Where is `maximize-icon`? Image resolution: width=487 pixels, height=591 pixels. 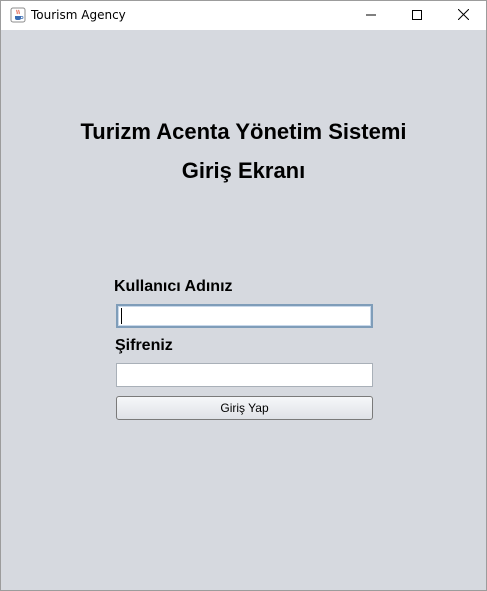 maximize-icon is located at coordinates (417, 16).